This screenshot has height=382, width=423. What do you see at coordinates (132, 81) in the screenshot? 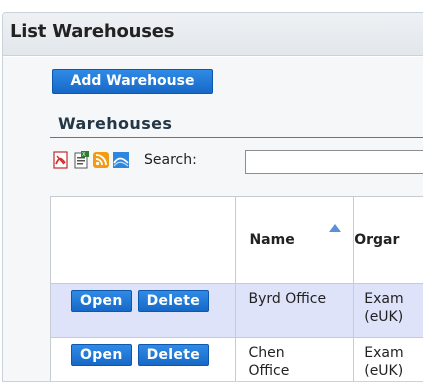
I see `add-warehouse-button: Add Warehouse` at bounding box center [132, 81].